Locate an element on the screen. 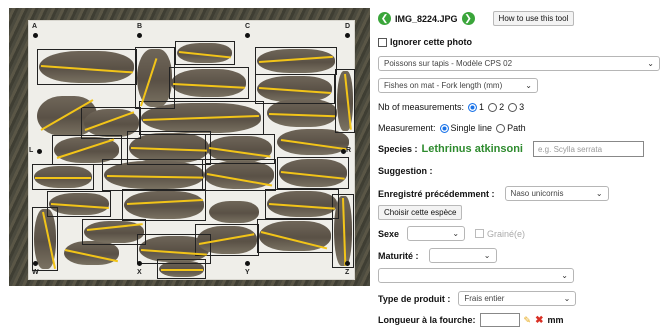 Image resolution: width=660 pixels, height=327 pixels. sex-row: Sexe ⌄ Grainé(e) is located at coordinates (451, 233).